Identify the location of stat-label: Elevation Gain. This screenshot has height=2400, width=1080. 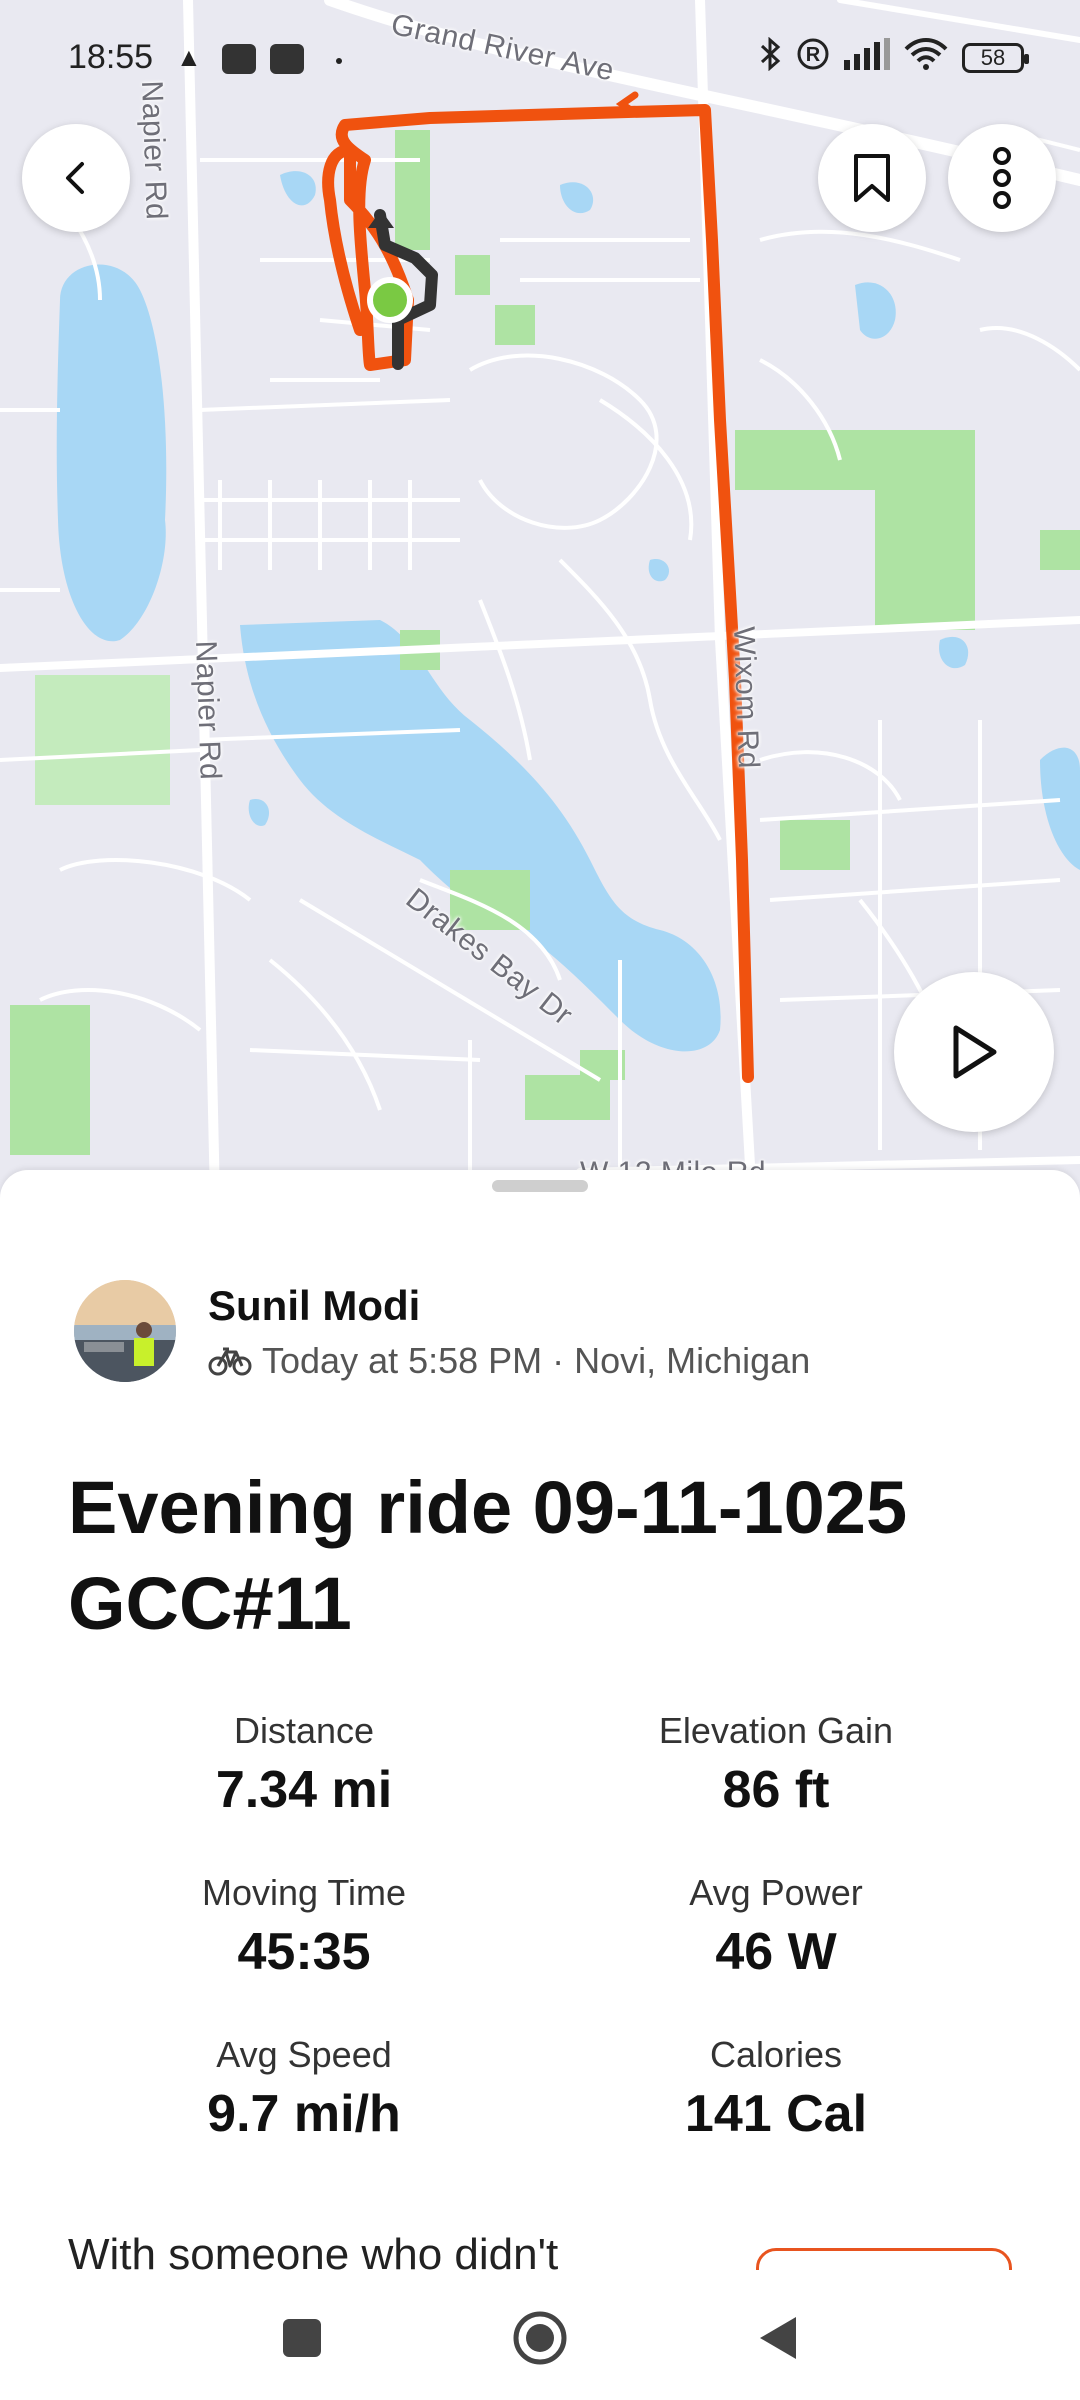
(776, 1730).